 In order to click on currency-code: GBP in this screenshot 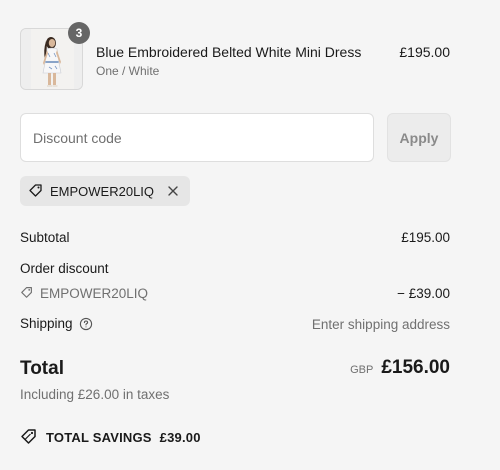, I will do `click(362, 370)`.